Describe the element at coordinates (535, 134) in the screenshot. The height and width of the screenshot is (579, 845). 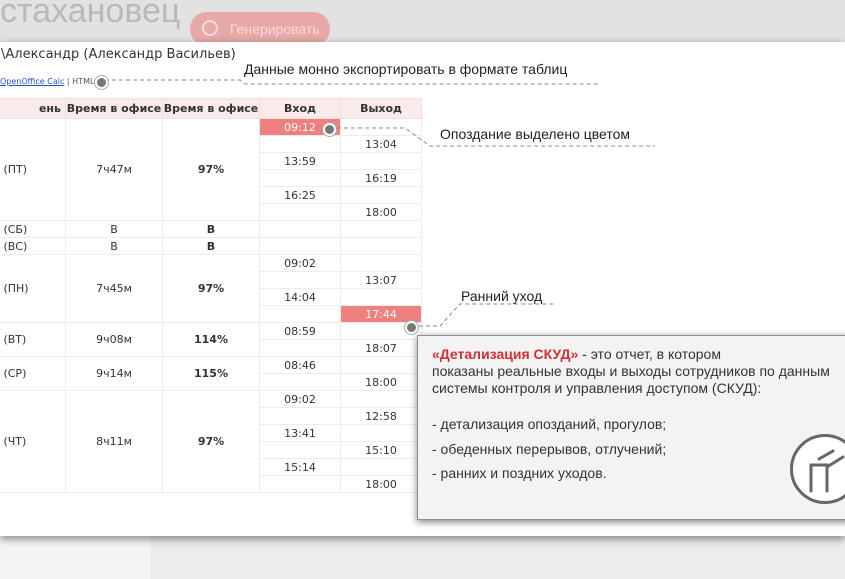
I see `annotation-late: Опоздание выделено цветом` at that location.